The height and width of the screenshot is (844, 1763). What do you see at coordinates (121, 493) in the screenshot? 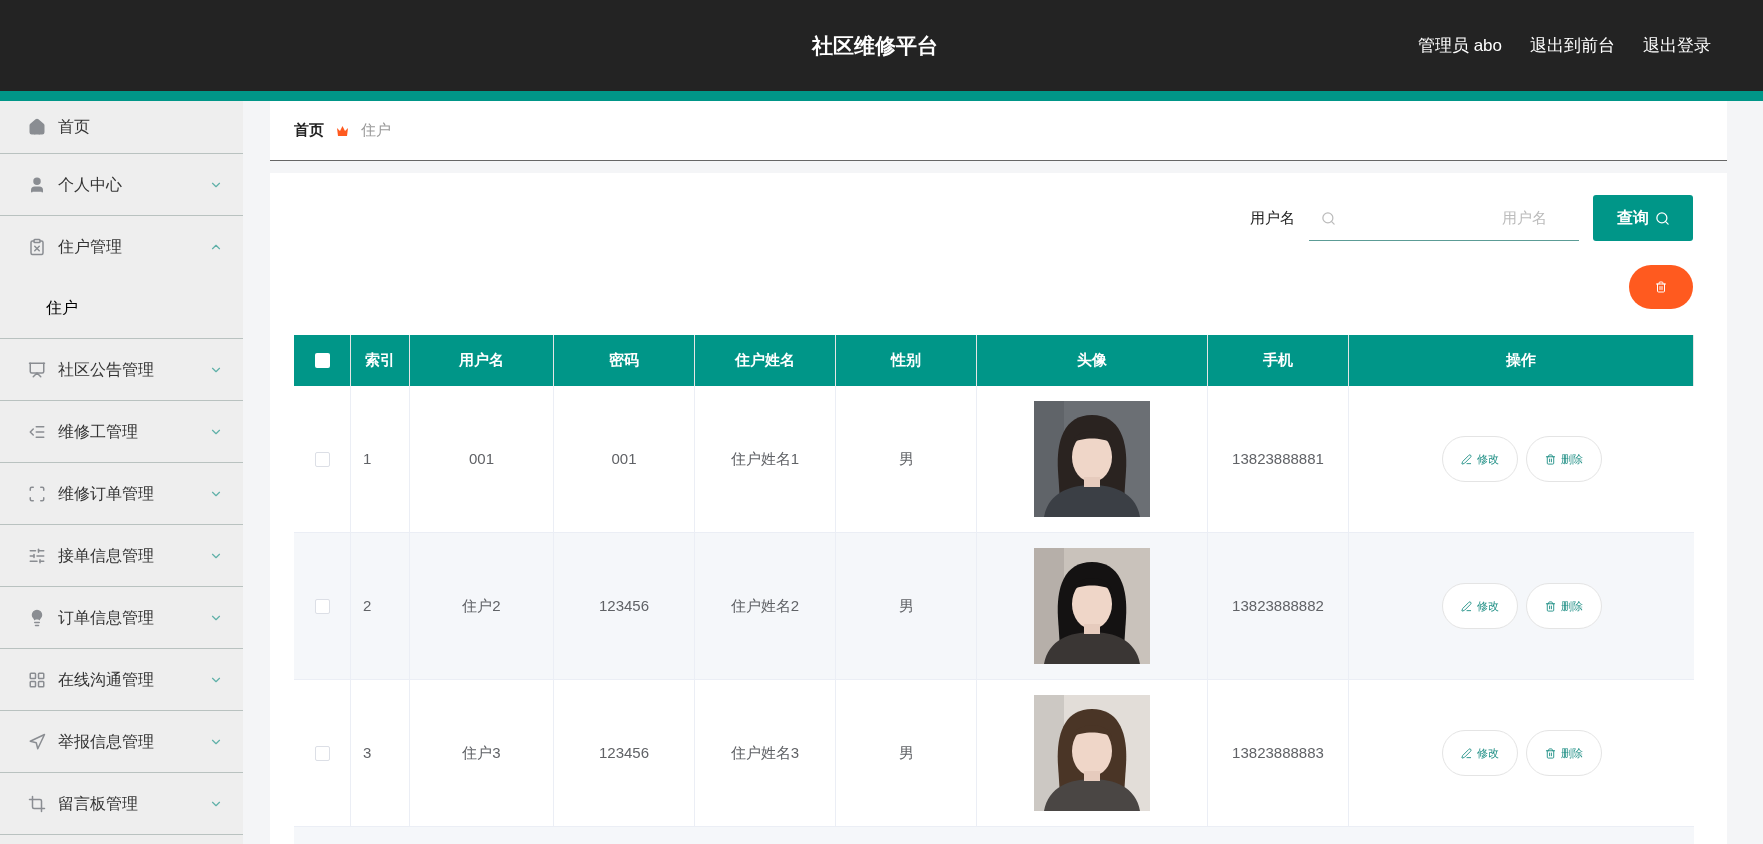
I see `sidebar-item: 维修订单管理` at bounding box center [121, 493].